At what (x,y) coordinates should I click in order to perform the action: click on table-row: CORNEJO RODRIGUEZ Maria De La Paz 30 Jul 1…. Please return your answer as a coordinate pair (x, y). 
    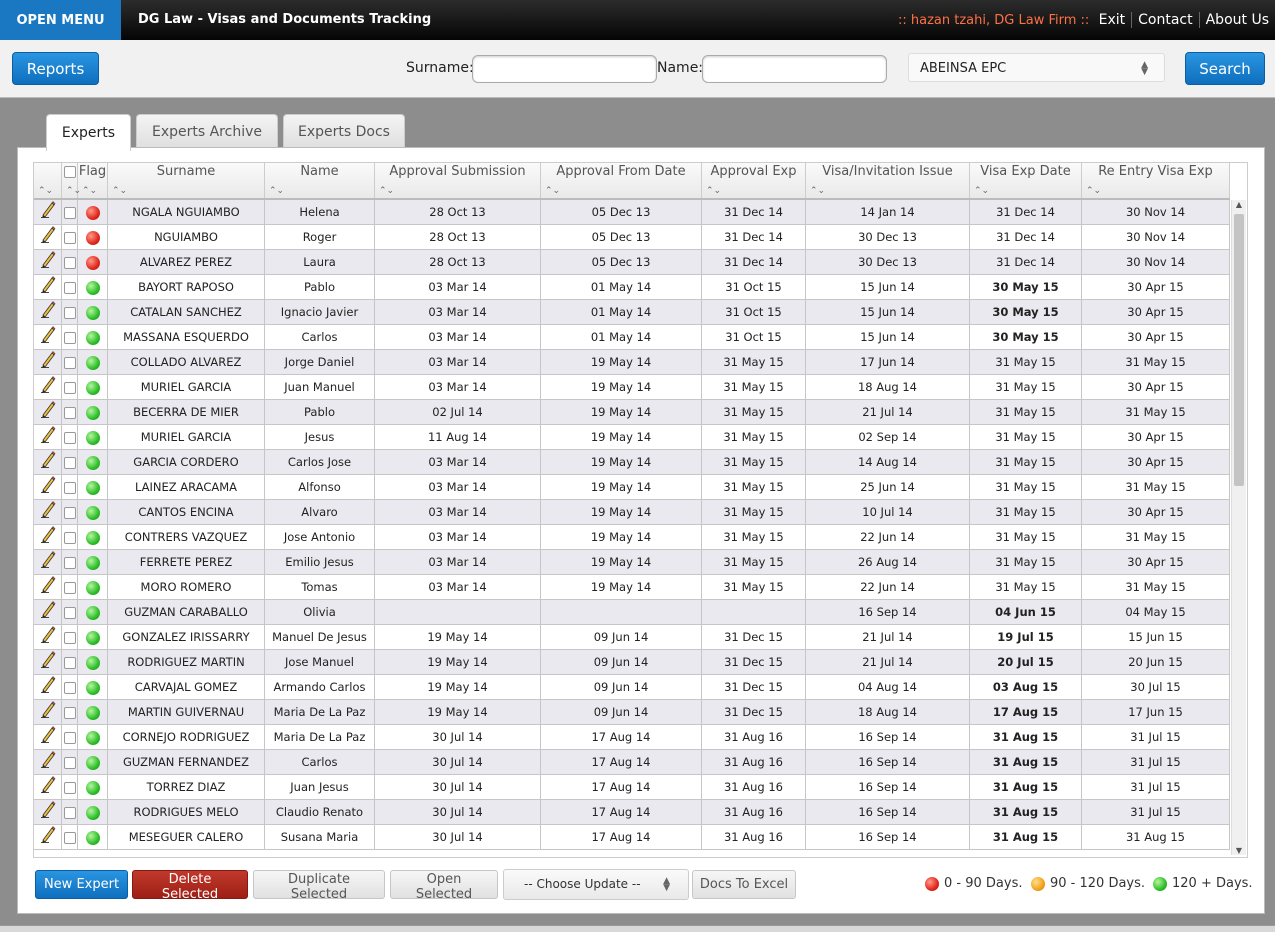
    Looking at the image, I should click on (632, 737).